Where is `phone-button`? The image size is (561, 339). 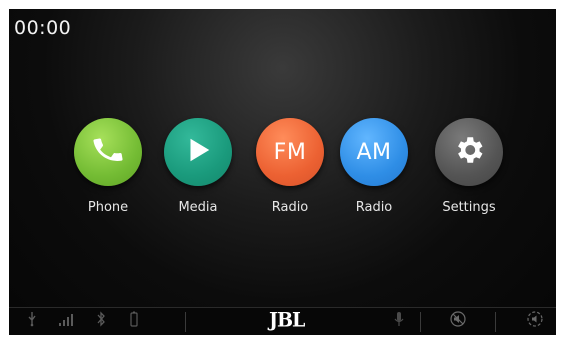
phone-button is located at coordinates (108, 152).